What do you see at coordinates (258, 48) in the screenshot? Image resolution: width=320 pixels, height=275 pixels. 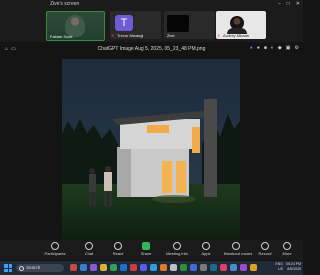 I see `mic-icon: ●` at bounding box center [258, 48].